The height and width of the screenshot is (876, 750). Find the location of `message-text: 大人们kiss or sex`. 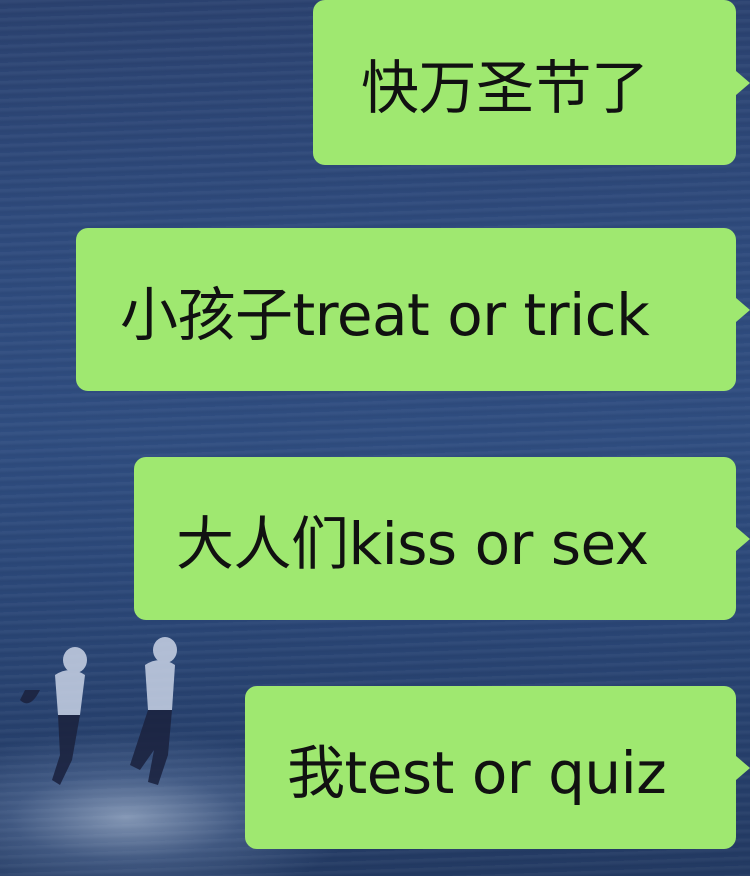

message-text: 大人们kiss or sex is located at coordinates (412, 543).